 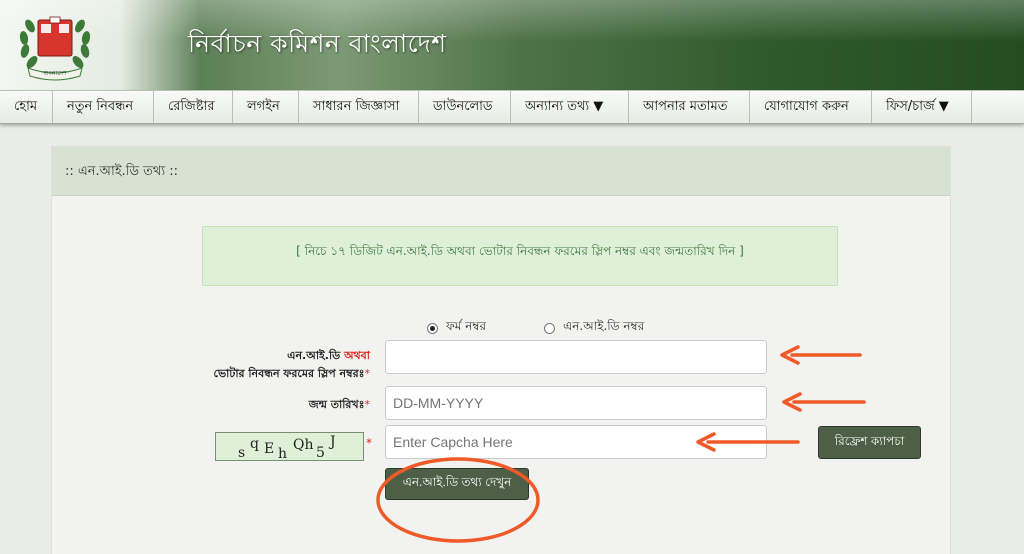 I want to click on nid-label-line2: ভোটার নিবন্ধন ফরমের স্লিপ নম্বরঃ, so click(x=289, y=373).